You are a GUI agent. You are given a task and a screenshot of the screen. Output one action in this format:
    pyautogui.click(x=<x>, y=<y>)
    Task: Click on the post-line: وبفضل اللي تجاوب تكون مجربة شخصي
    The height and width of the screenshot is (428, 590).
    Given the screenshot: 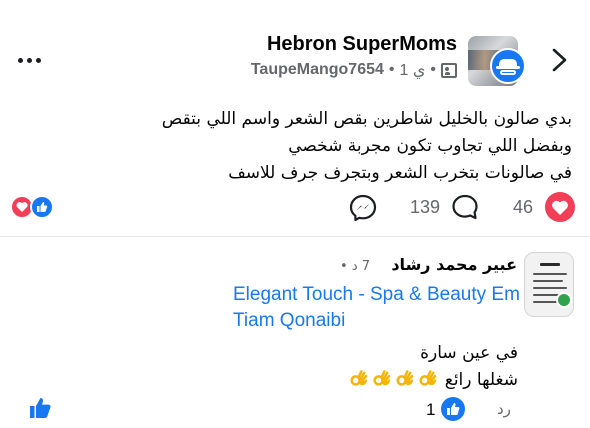 What is the action you would take?
    pyautogui.click(x=430, y=146)
    